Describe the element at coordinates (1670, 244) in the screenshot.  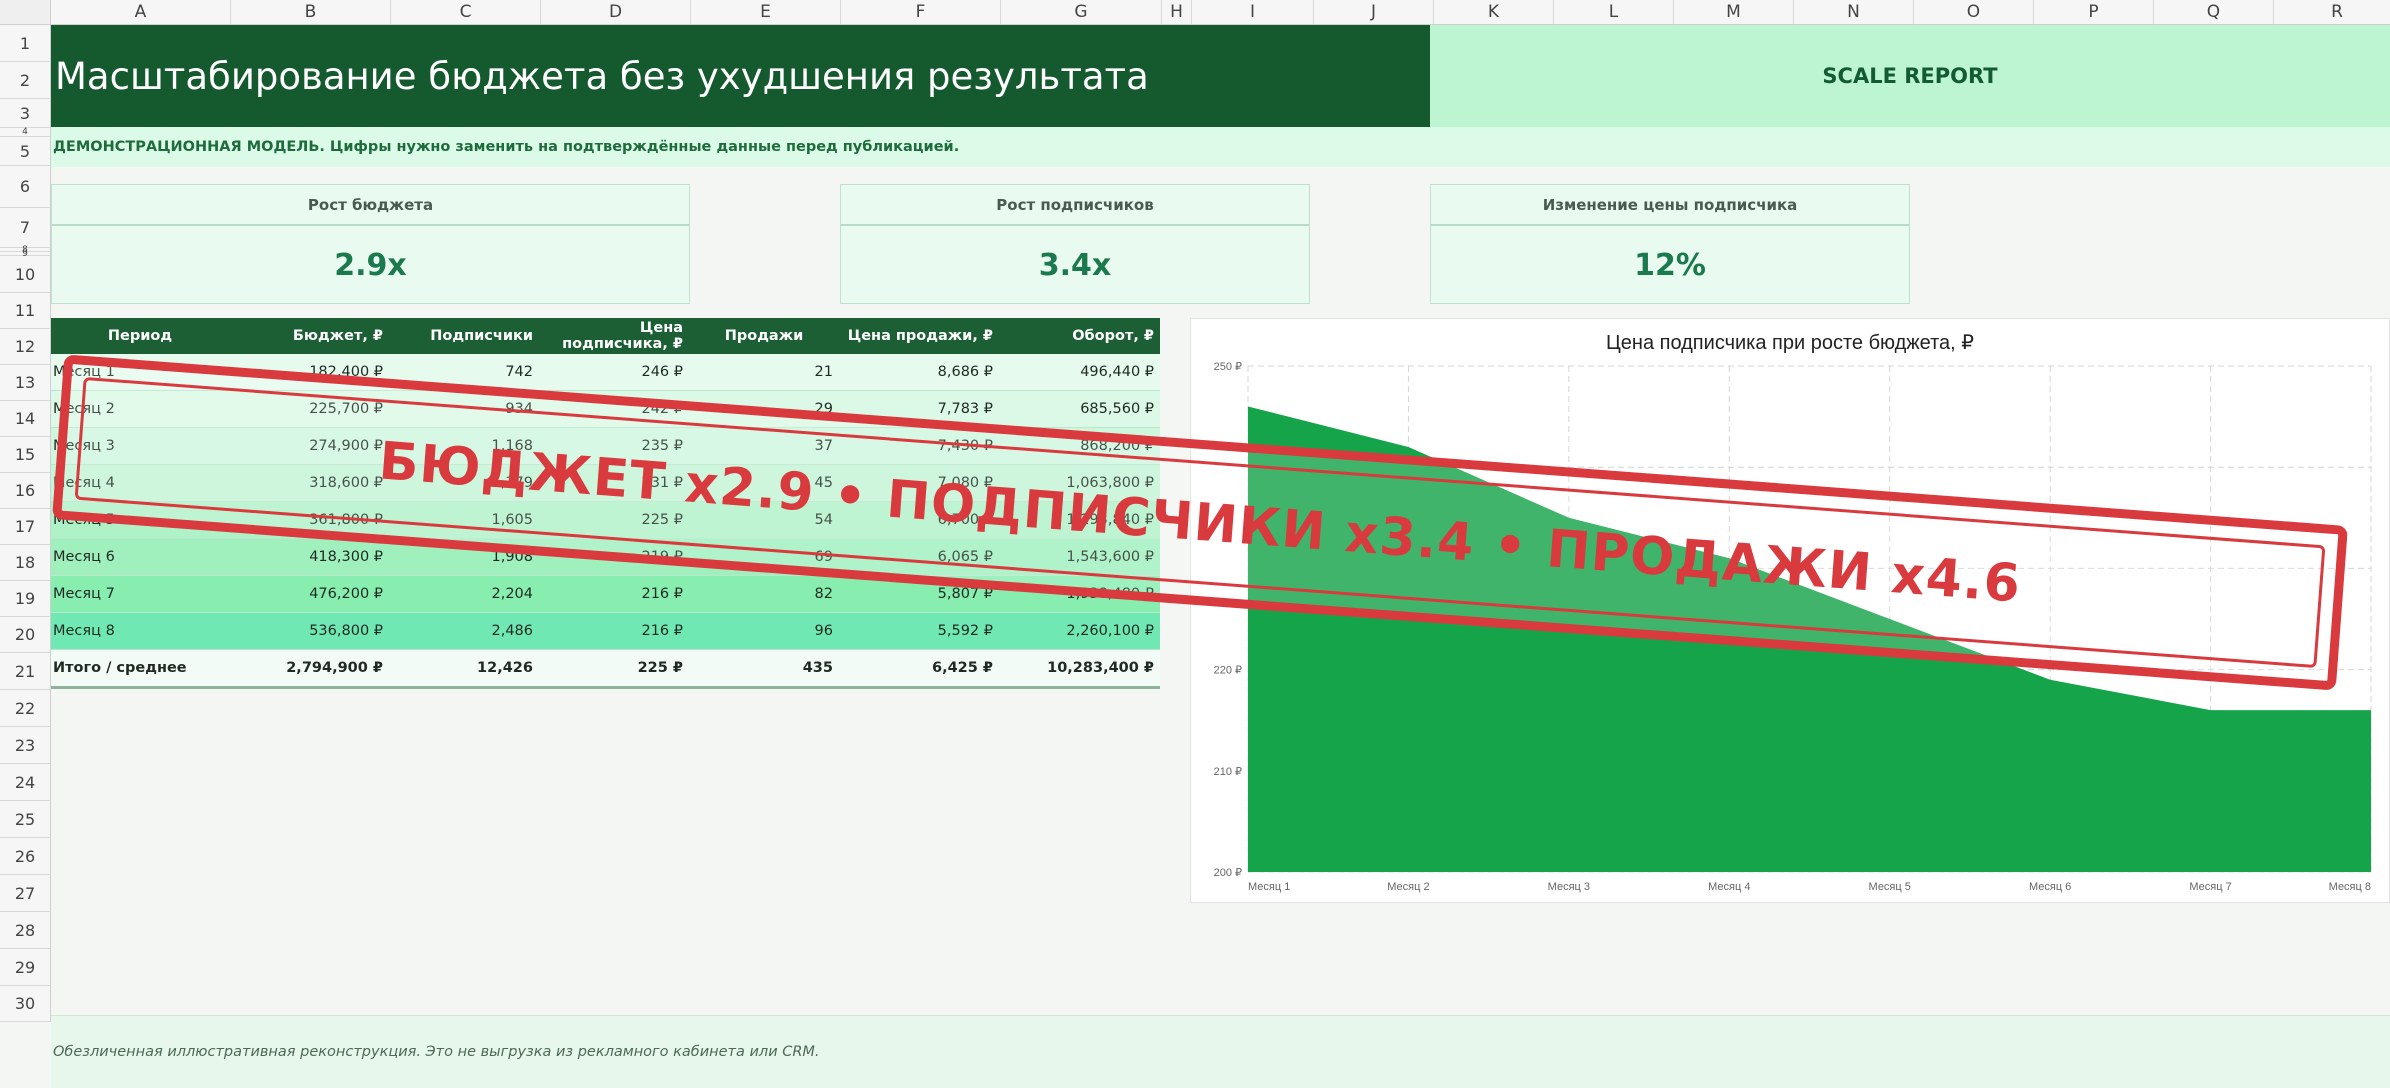
I see `kpi-subscriber-price-change: Изменение цены подписчика 12%` at that location.